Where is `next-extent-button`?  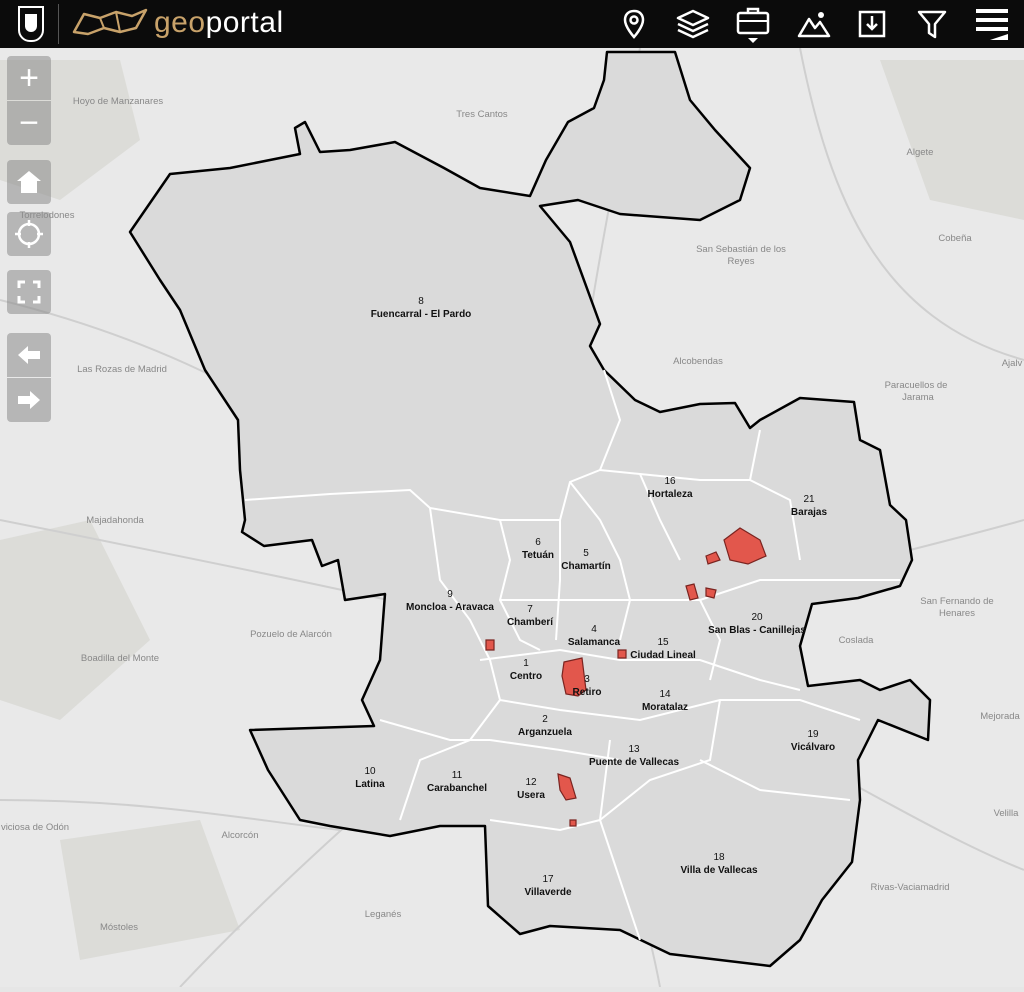 next-extent-button is located at coordinates (29, 400).